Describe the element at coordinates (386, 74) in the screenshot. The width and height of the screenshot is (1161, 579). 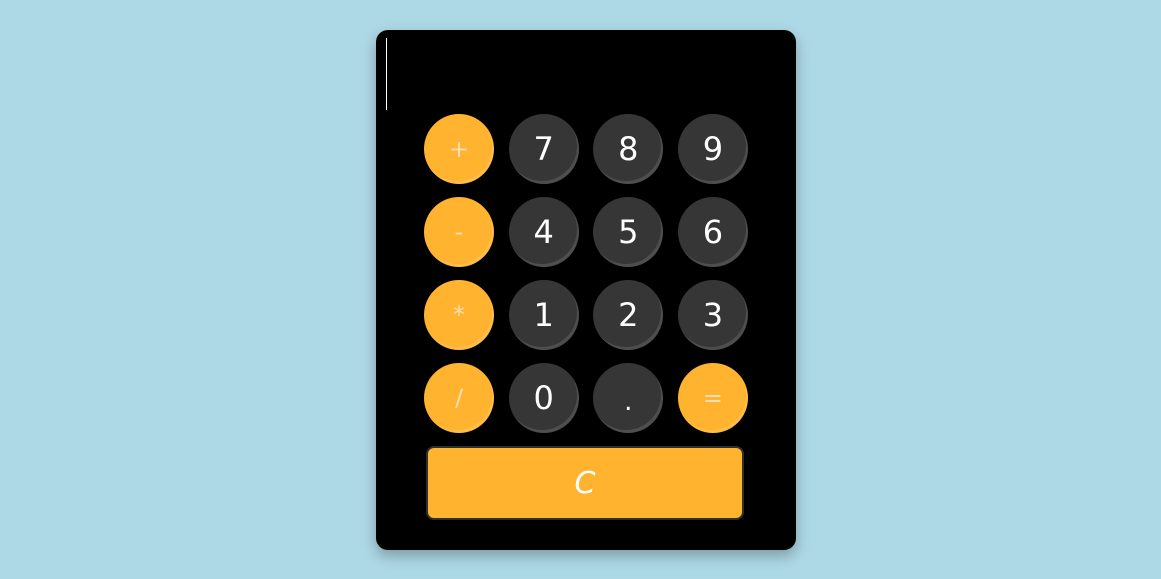
I see `text-caret` at that location.